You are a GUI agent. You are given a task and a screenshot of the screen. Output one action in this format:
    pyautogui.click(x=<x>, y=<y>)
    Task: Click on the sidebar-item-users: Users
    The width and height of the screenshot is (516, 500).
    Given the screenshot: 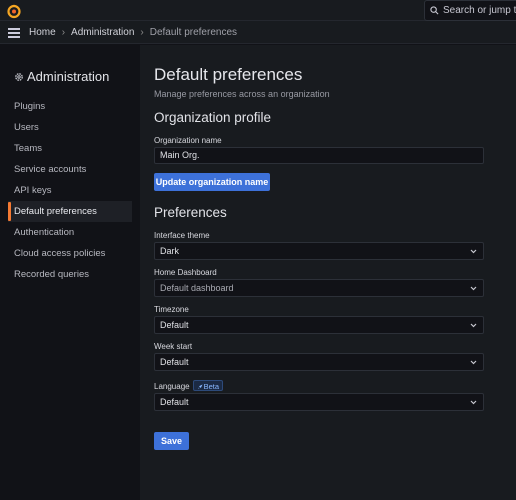 What is the action you would take?
    pyautogui.click(x=70, y=127)
    